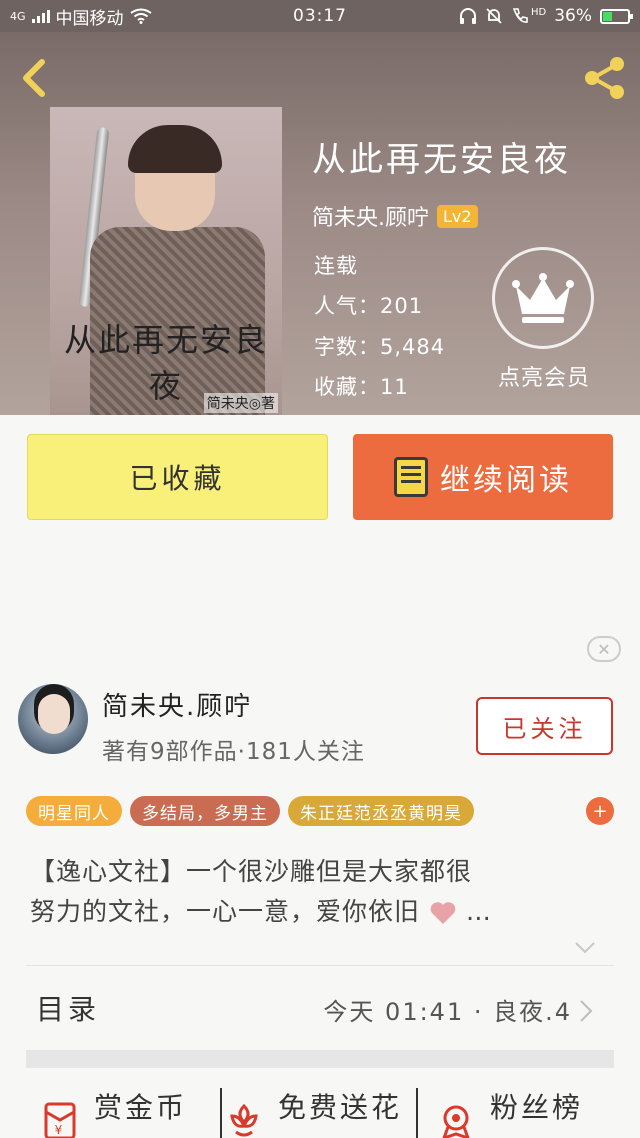  What do you see at coordinates (369, 306) in the screenshot?
I see `book-popularity: 人气：201` at bounding box center [369, 306].